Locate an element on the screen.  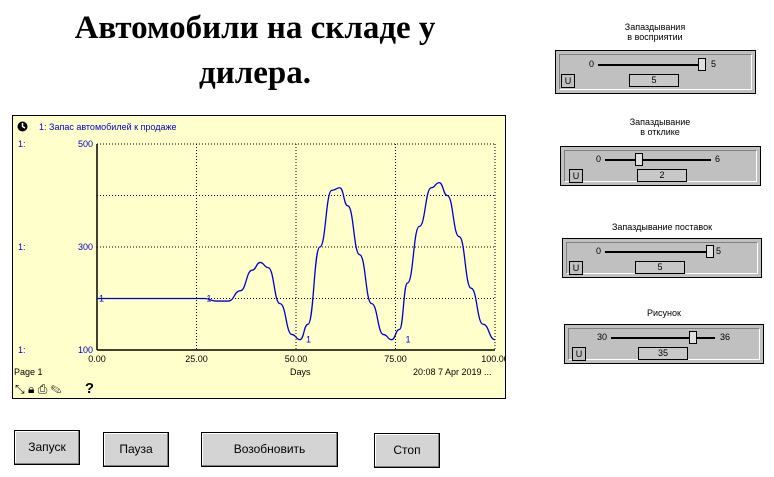
print-icon: ⎙ is located at coordinates (43, 389).